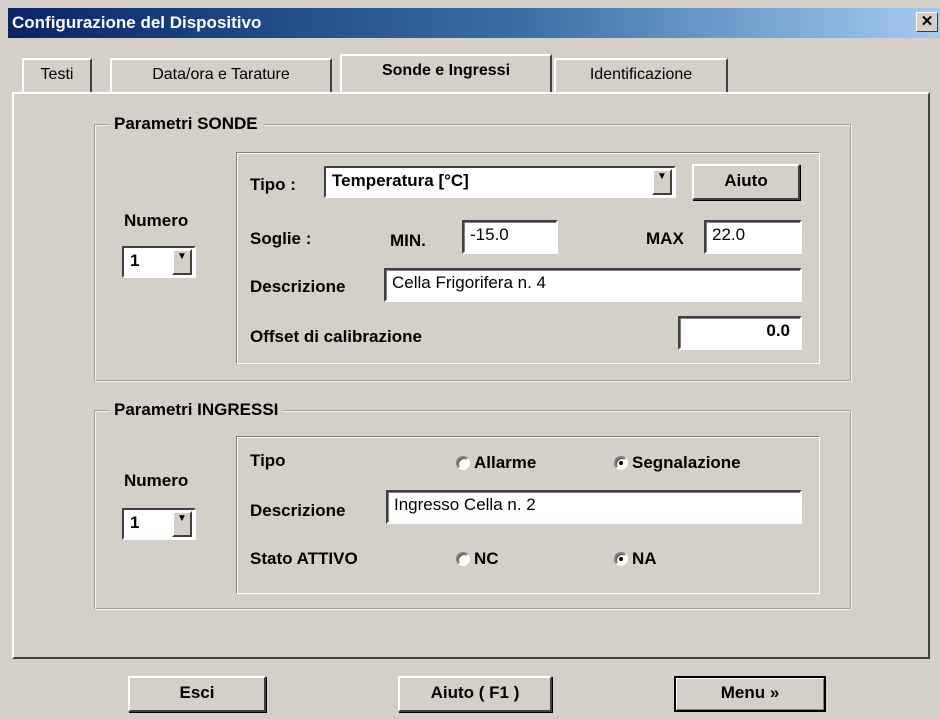  Describe the element at coordinates (156, 220) in the screenshot. I see `sonde-numero-label: Numero` at that location.